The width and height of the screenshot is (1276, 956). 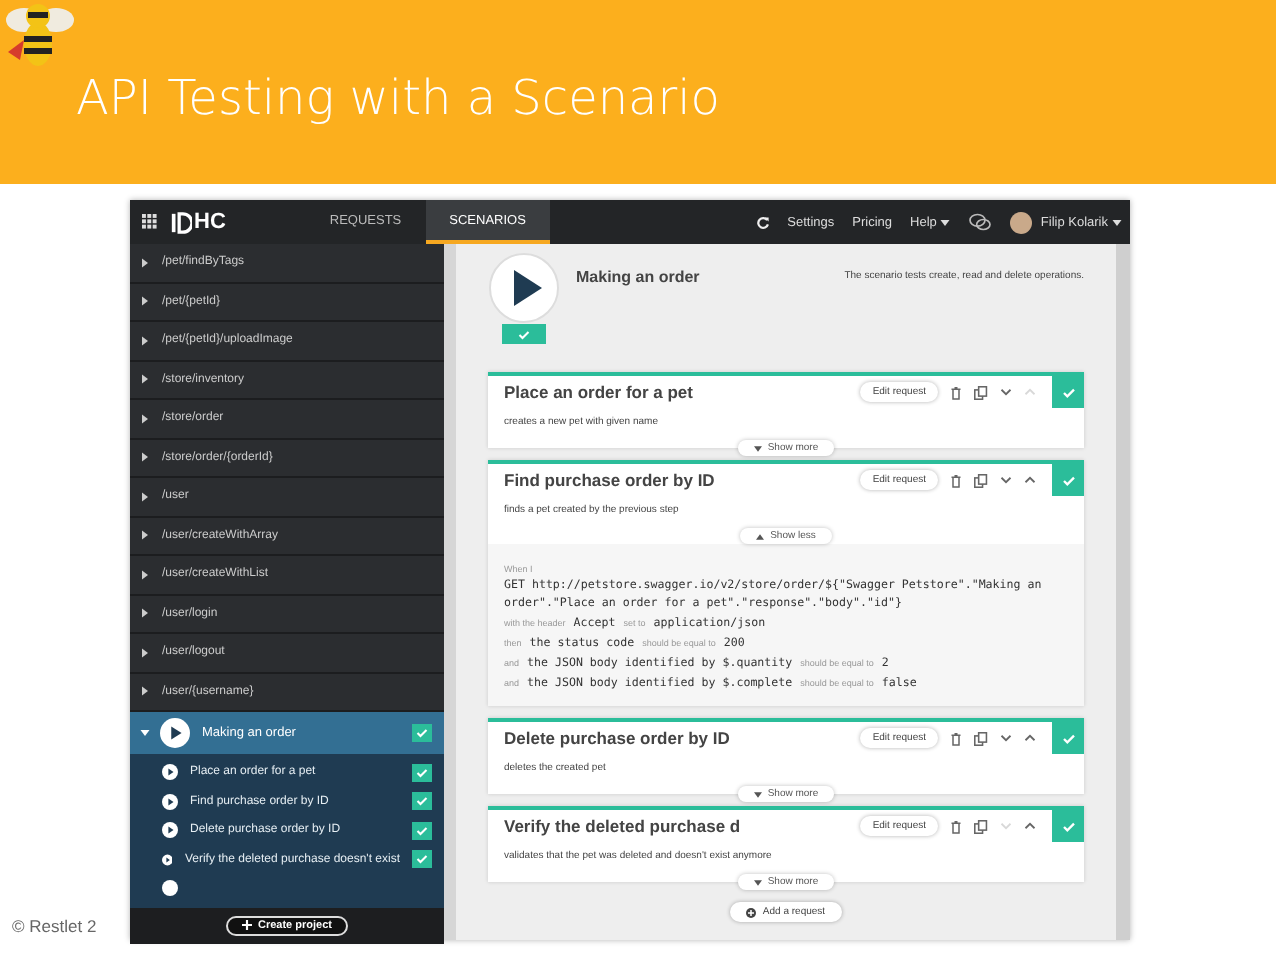 What do you see at coordinates (54, 926) in the screenshot?
I see `copyright-text: © Restlet 2` at bounding box center [54, 926].